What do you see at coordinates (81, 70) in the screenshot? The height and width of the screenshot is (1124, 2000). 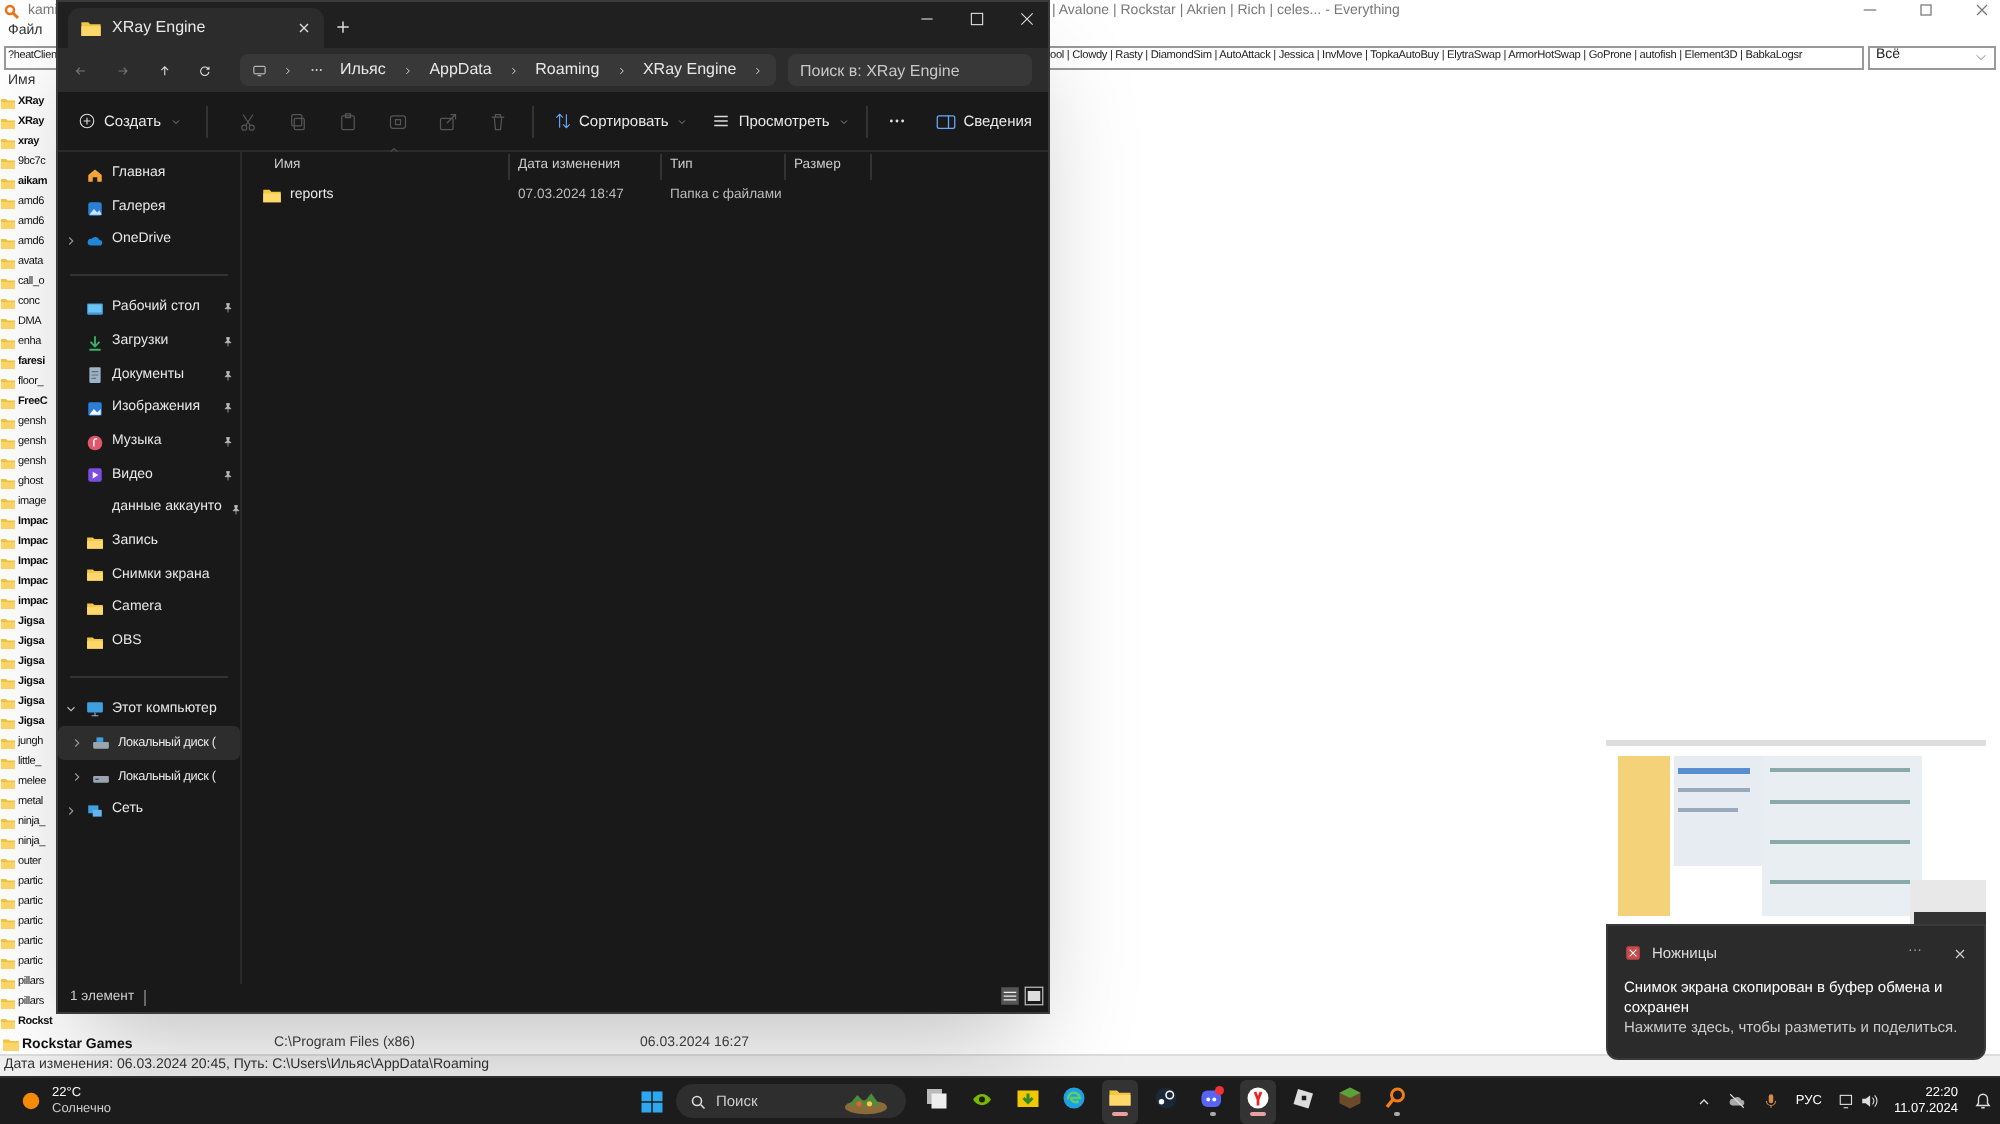 I see `back-icon` at bounding box center [81, 70].